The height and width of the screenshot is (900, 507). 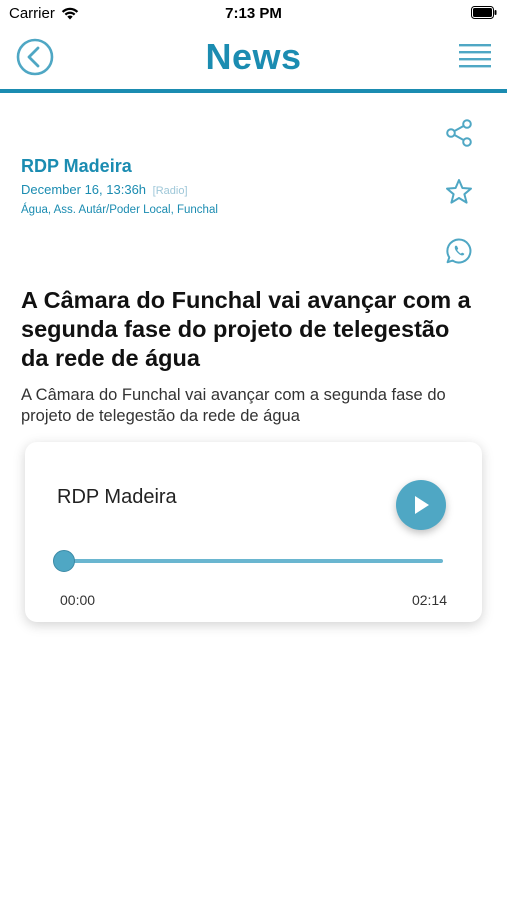 I want to click on play-icon, so click(x=422, y=505).